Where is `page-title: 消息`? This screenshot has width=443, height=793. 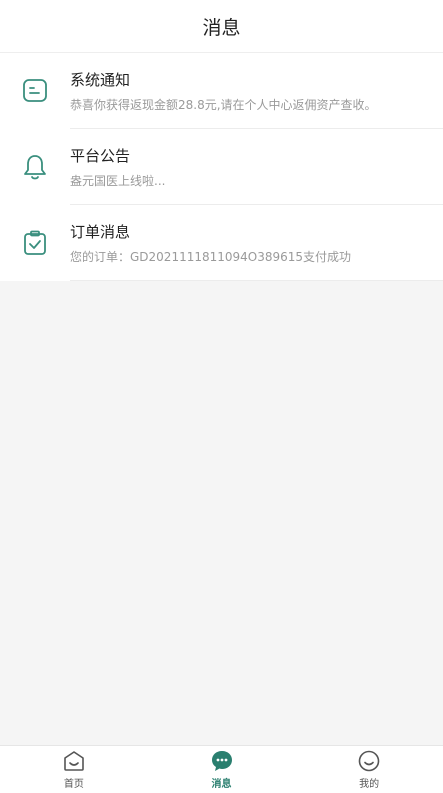
page-title: 消息 is located at coordinates (221, 27).